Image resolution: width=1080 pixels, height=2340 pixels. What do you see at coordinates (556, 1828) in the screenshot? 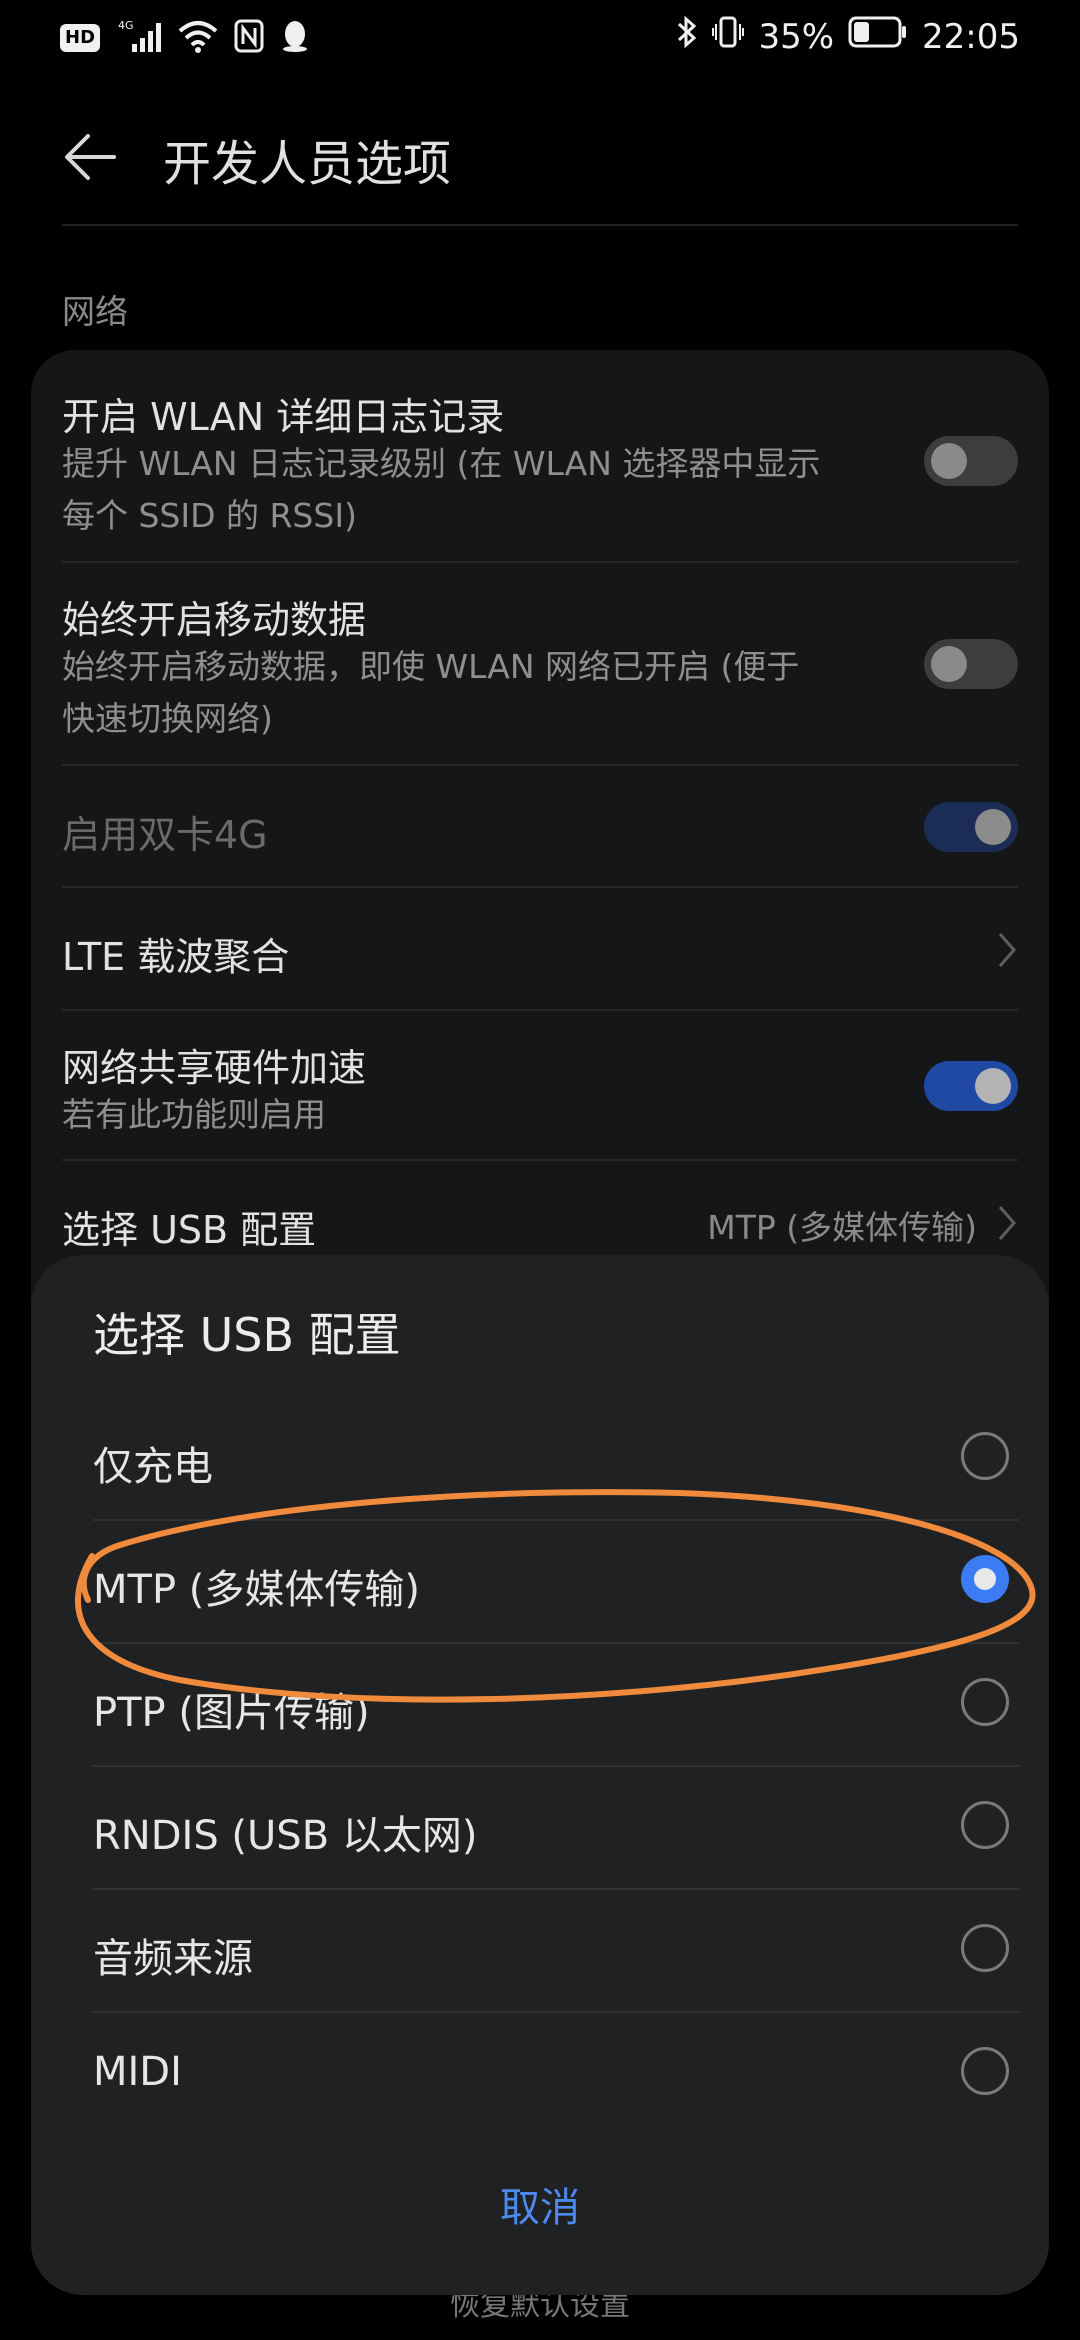
I see `option-rndis: RNDIS (USB 以太网)` at bounding box center [556, 1828].